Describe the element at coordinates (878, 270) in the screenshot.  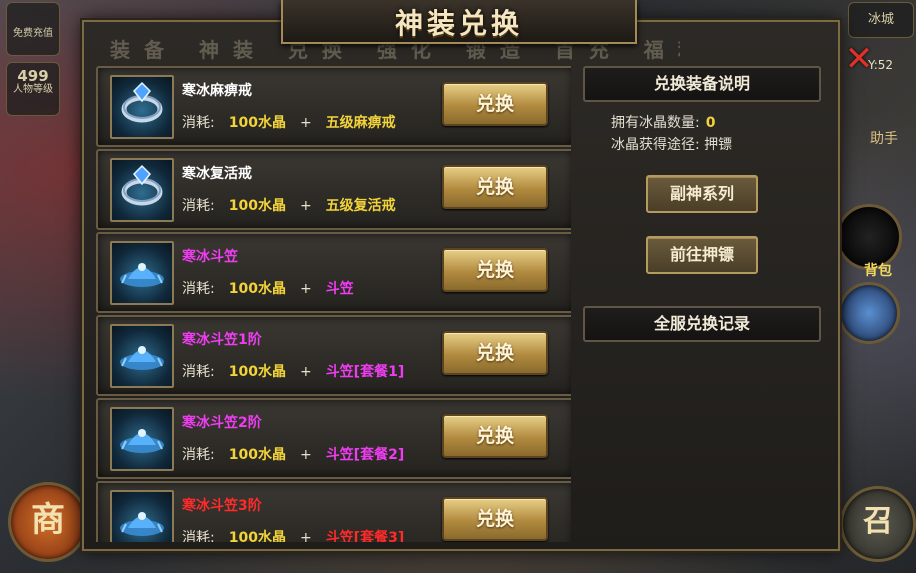
I see `bag-label: 背包` at that location.